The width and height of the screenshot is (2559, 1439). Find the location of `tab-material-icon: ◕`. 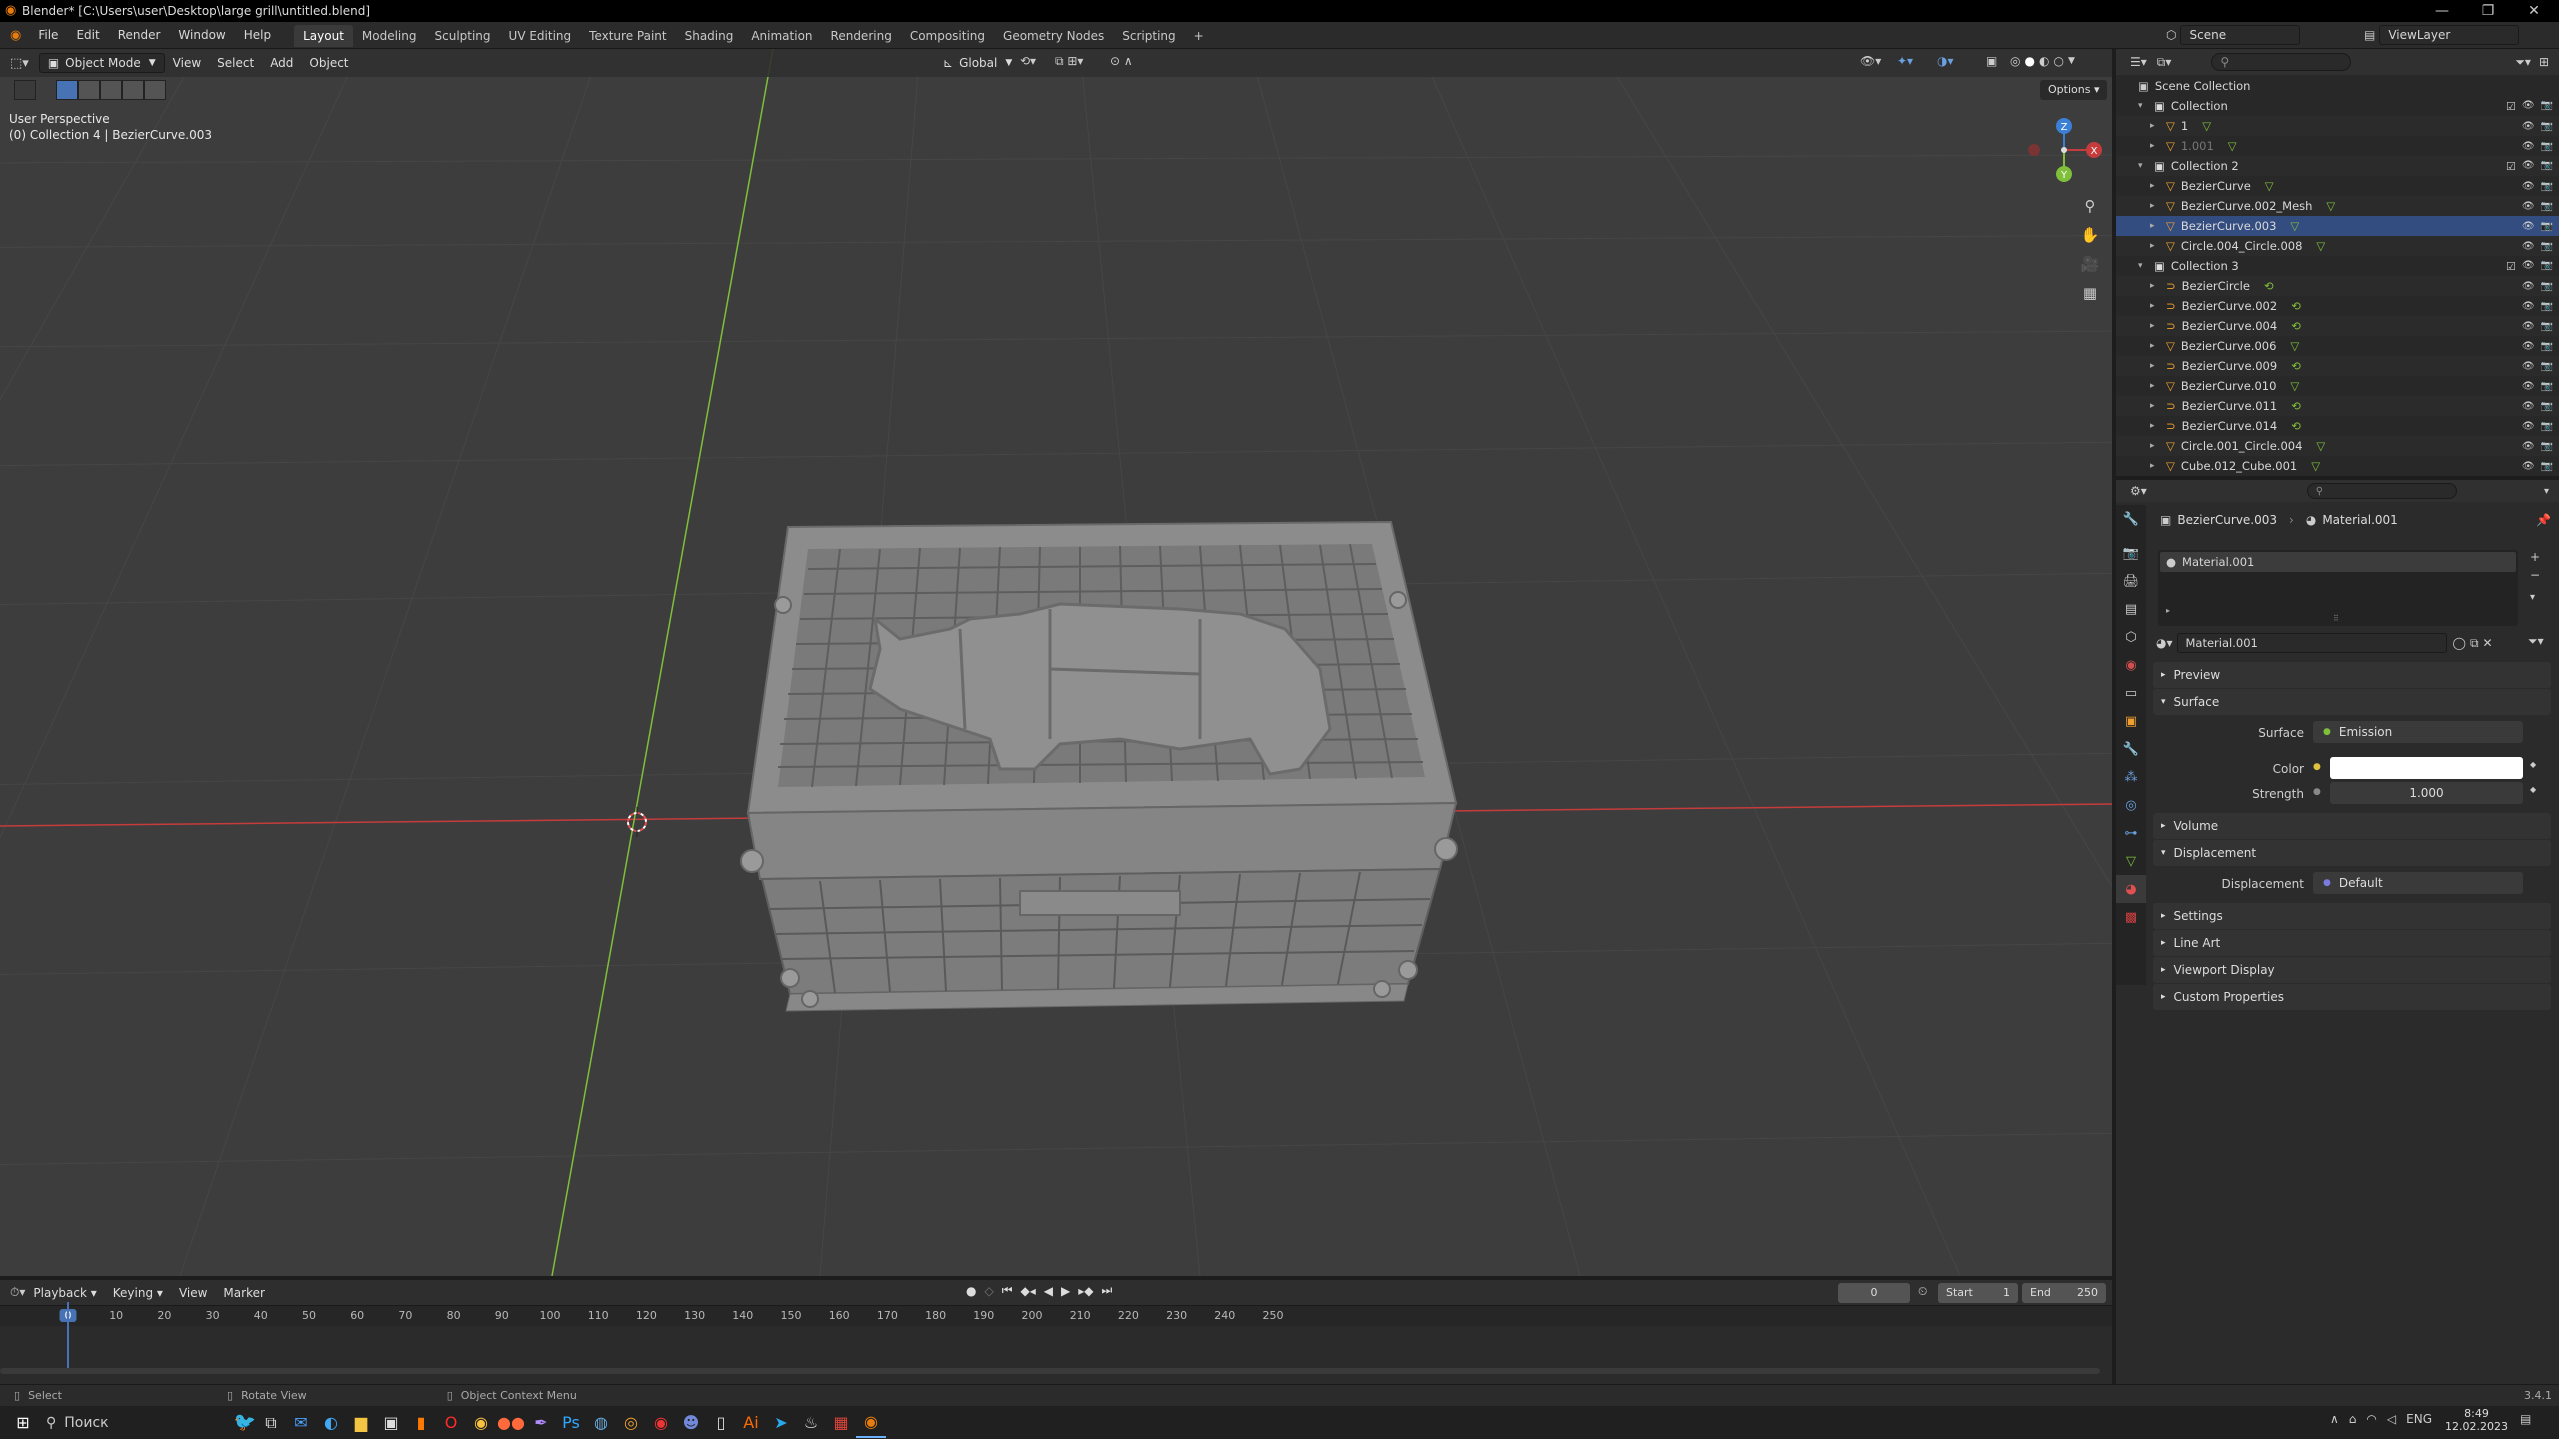

tab-material-icon: ◕ is located at coordinates (2131, 889).